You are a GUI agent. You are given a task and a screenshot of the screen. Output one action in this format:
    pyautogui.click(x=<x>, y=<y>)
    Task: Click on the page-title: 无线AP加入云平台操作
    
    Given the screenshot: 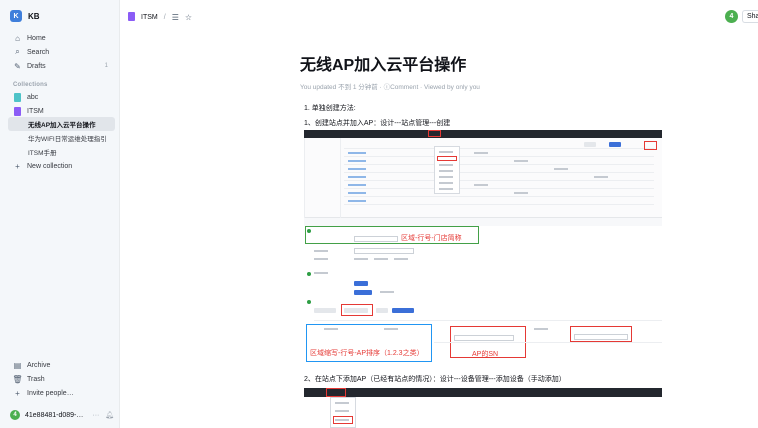 What is the action you would take?
    pyautogui.click(x=481, y=66)
    